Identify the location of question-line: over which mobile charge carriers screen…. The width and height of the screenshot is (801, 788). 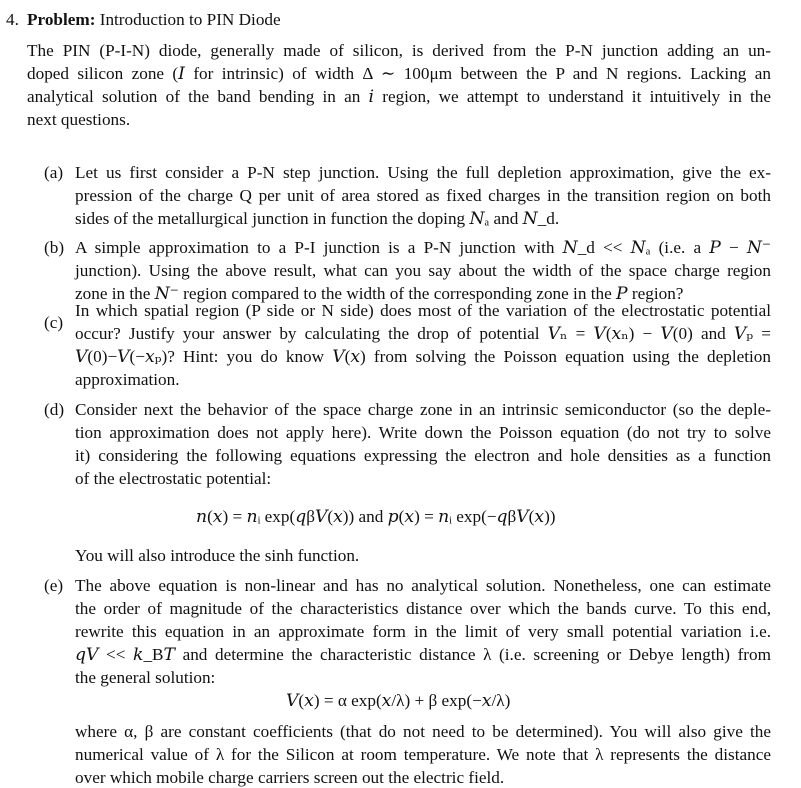
(290, 777).